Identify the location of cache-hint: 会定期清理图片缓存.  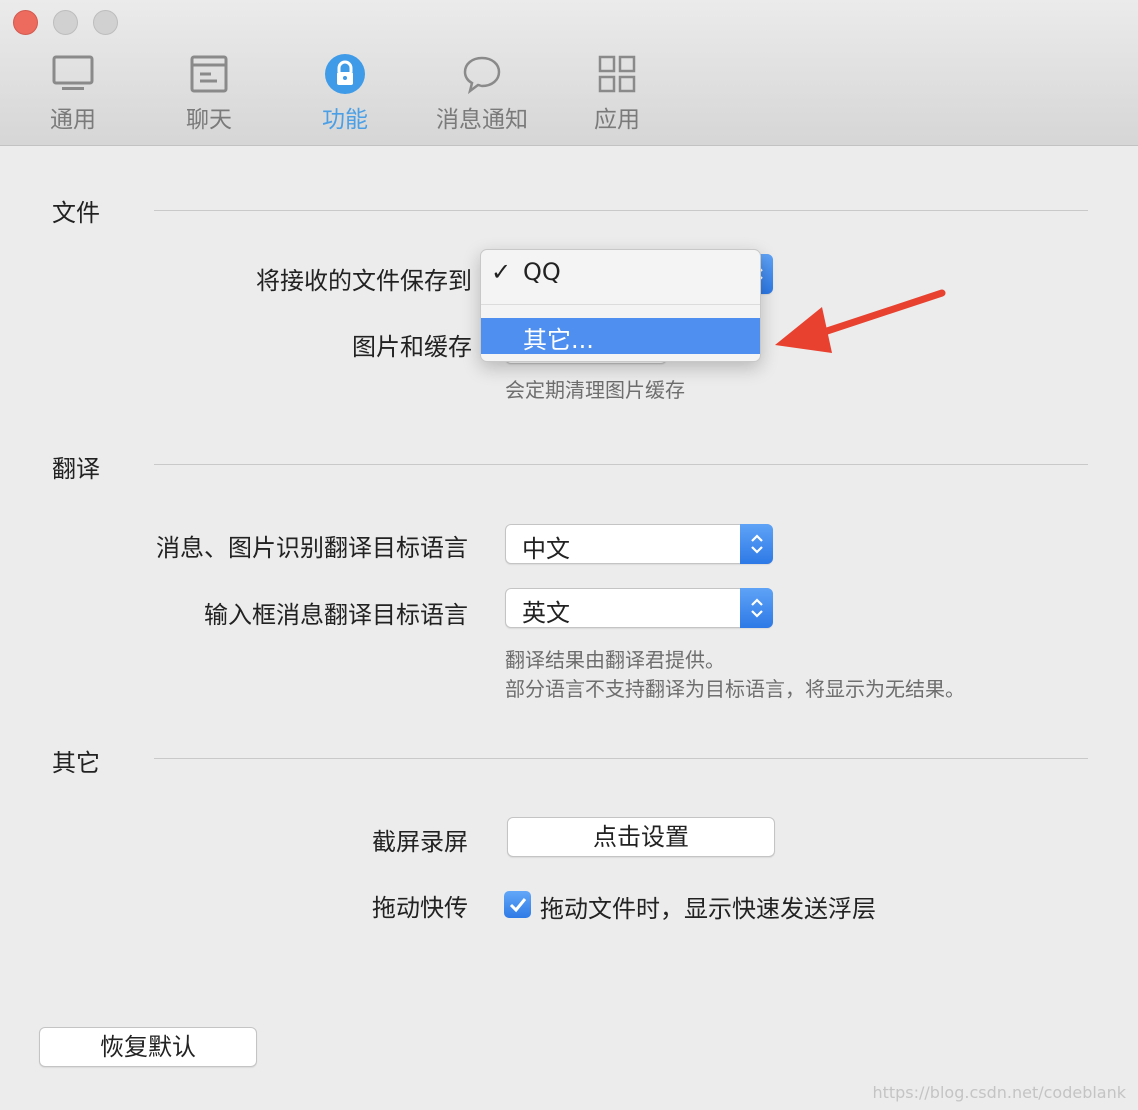
(595, 390).